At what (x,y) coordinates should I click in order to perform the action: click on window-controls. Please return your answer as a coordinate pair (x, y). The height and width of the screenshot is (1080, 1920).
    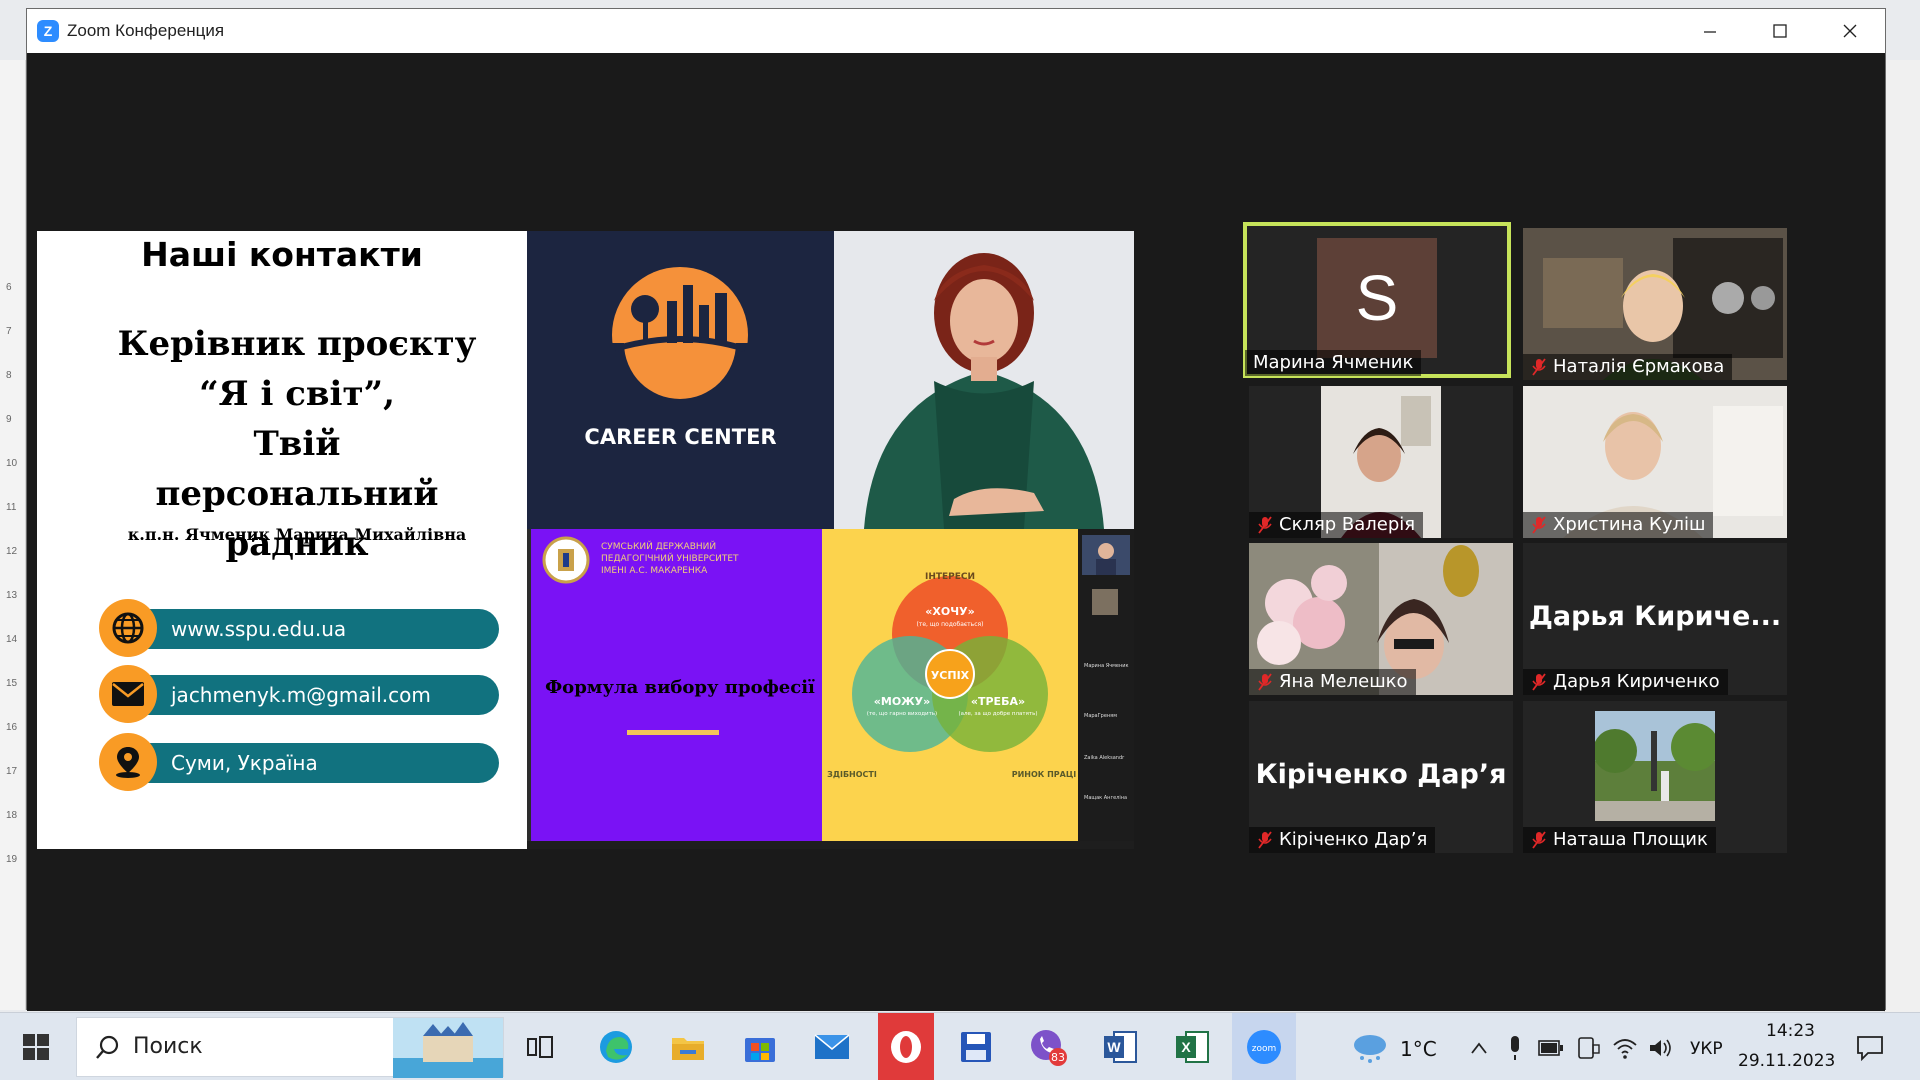
    Looking at the image, I should click on (1780, 31).